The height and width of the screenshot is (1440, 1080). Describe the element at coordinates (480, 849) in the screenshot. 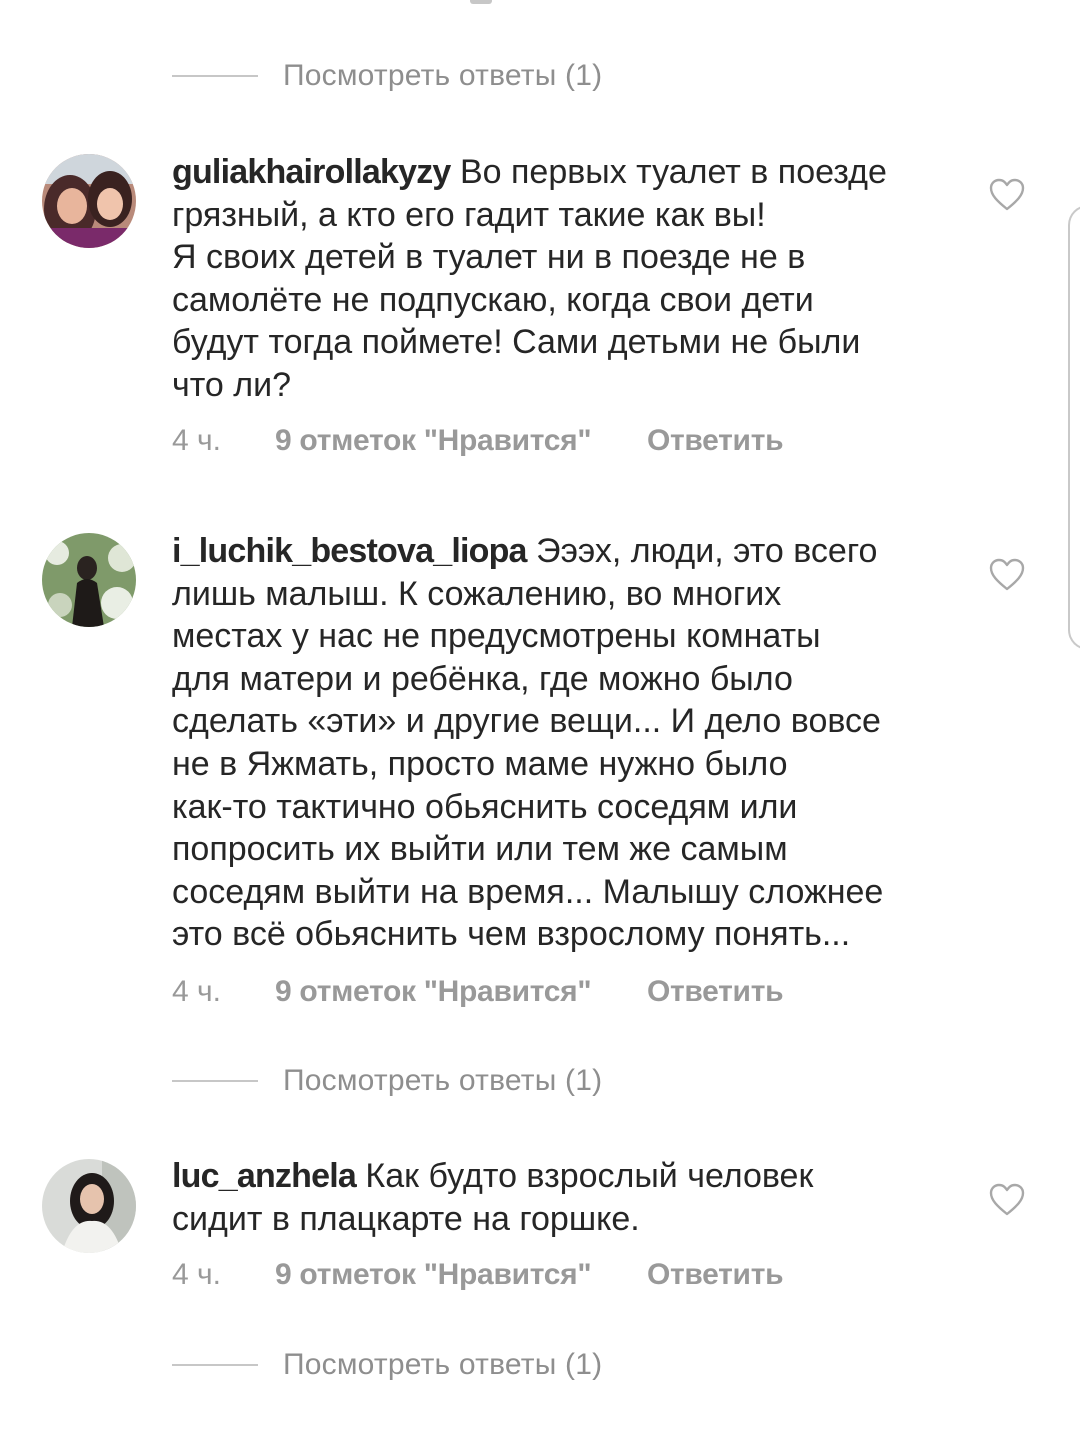

I see `comment-line: попросить их выйти или тем же самым` at that location.